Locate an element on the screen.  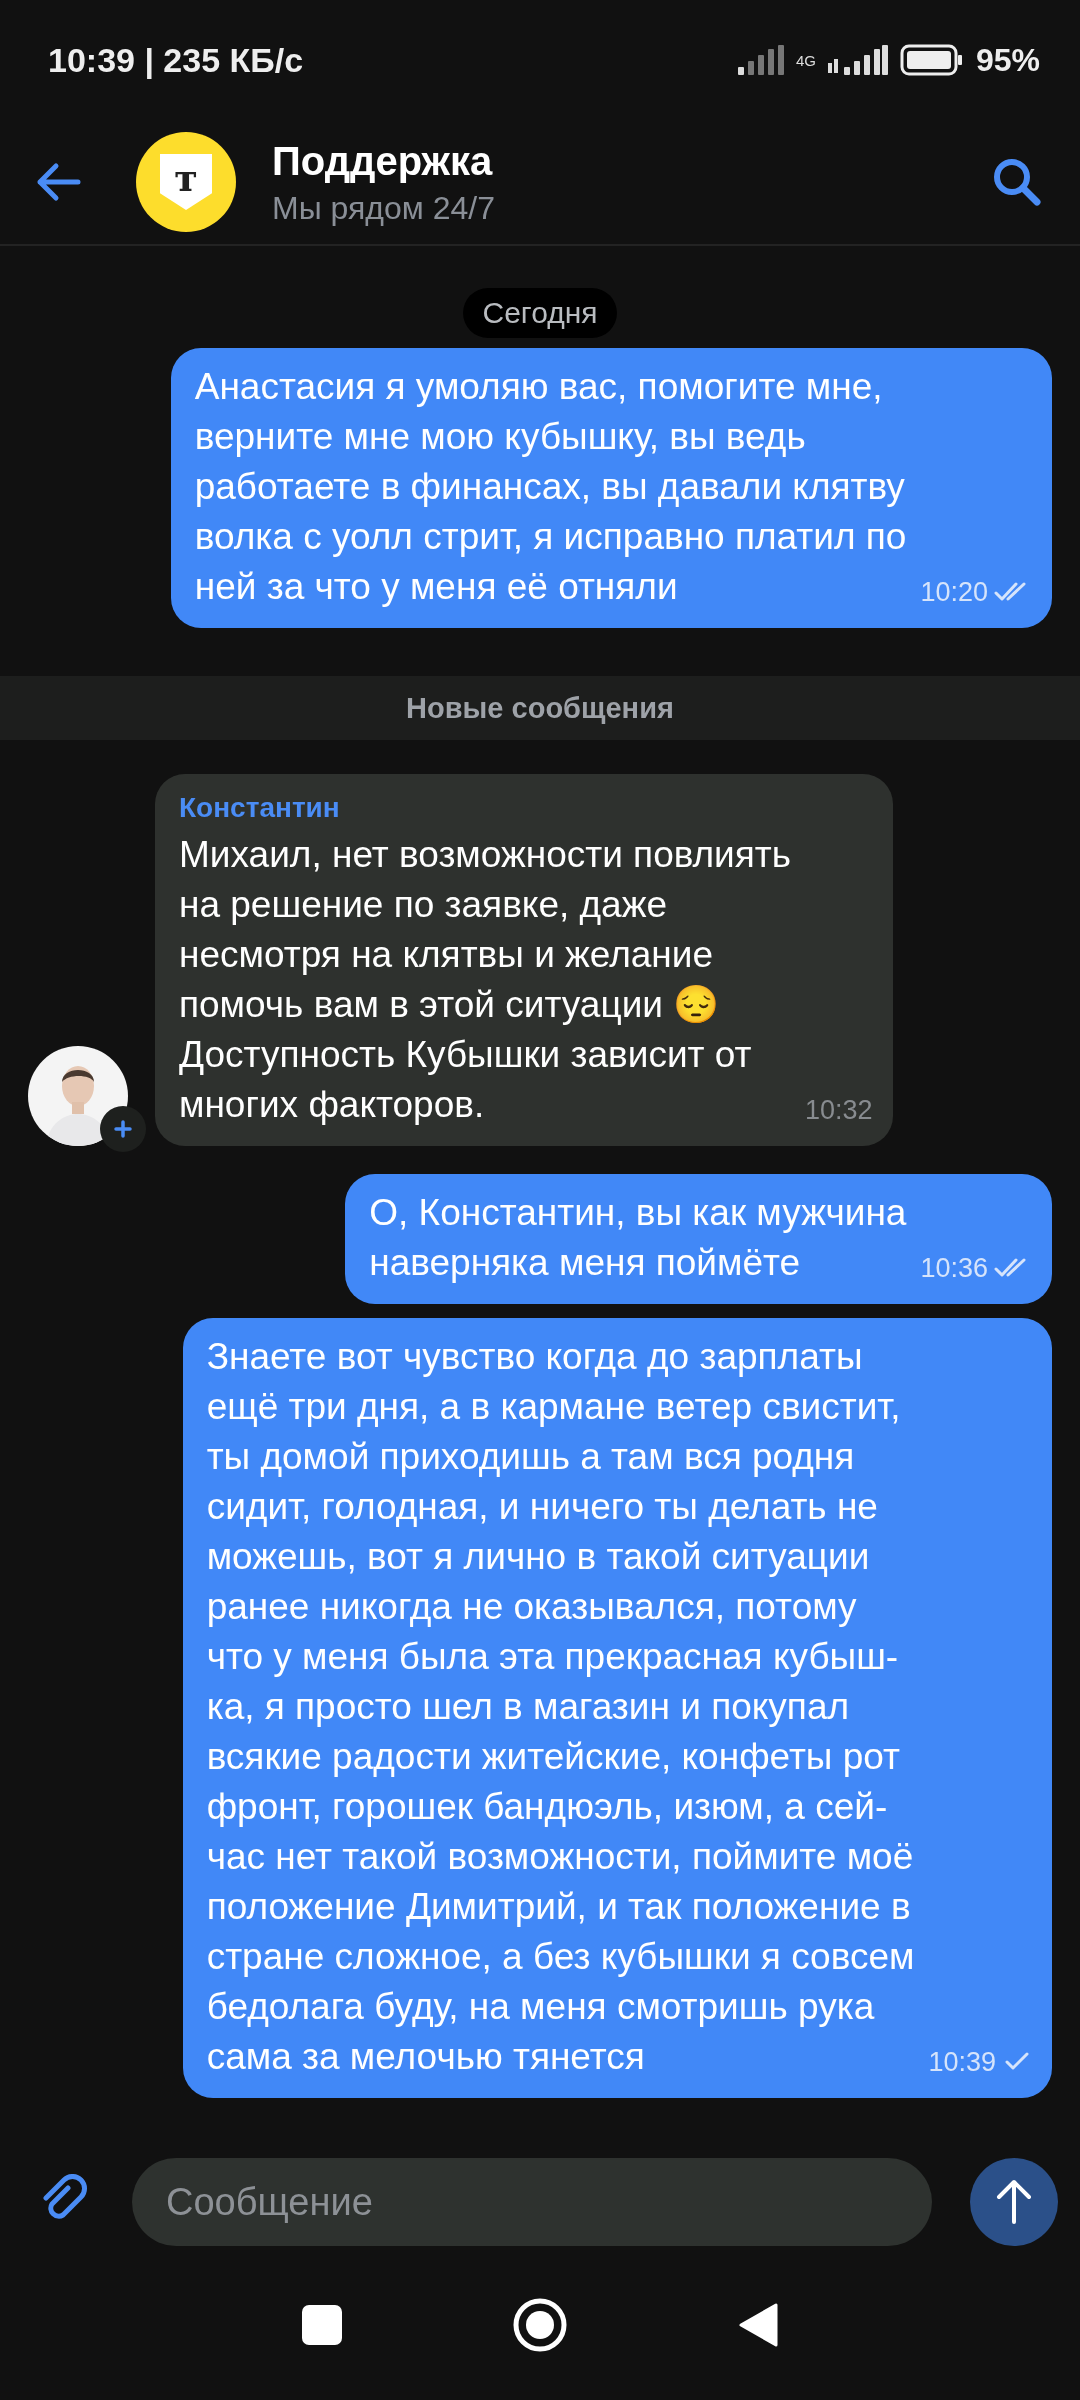
add-contact-badge is located at coordinates (123, 1129).